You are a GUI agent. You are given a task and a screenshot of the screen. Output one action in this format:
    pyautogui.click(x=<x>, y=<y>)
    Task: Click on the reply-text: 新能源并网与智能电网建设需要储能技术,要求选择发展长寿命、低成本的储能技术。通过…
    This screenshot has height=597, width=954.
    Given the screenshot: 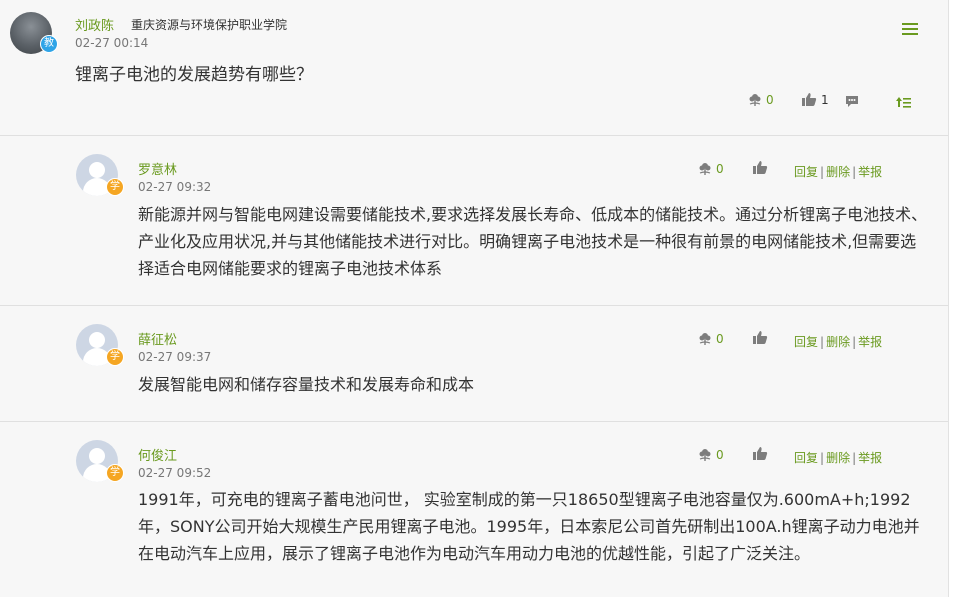 What is the action you would take?
    pyautogui.click(x=533, y=241)
    